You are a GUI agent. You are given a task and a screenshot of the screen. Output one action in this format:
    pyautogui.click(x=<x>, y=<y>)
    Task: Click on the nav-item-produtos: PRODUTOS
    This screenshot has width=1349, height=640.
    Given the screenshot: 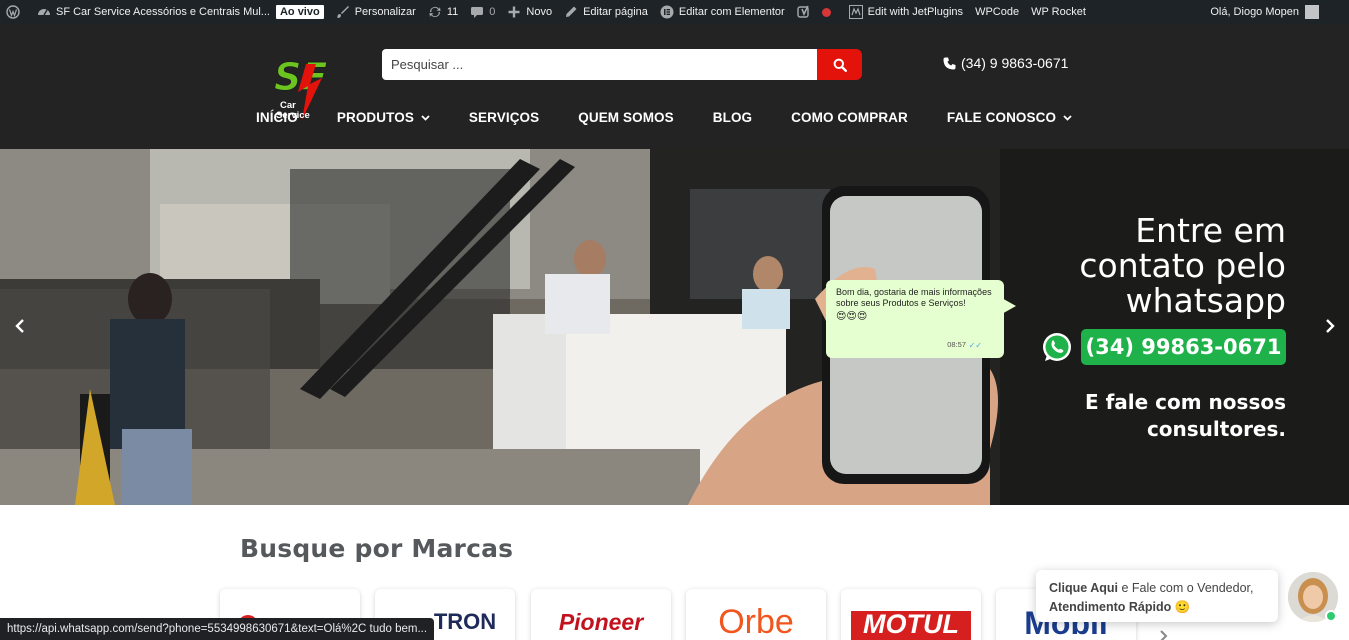 What is the action you would take?
    pyautogui.click(x=383, y=117)
    